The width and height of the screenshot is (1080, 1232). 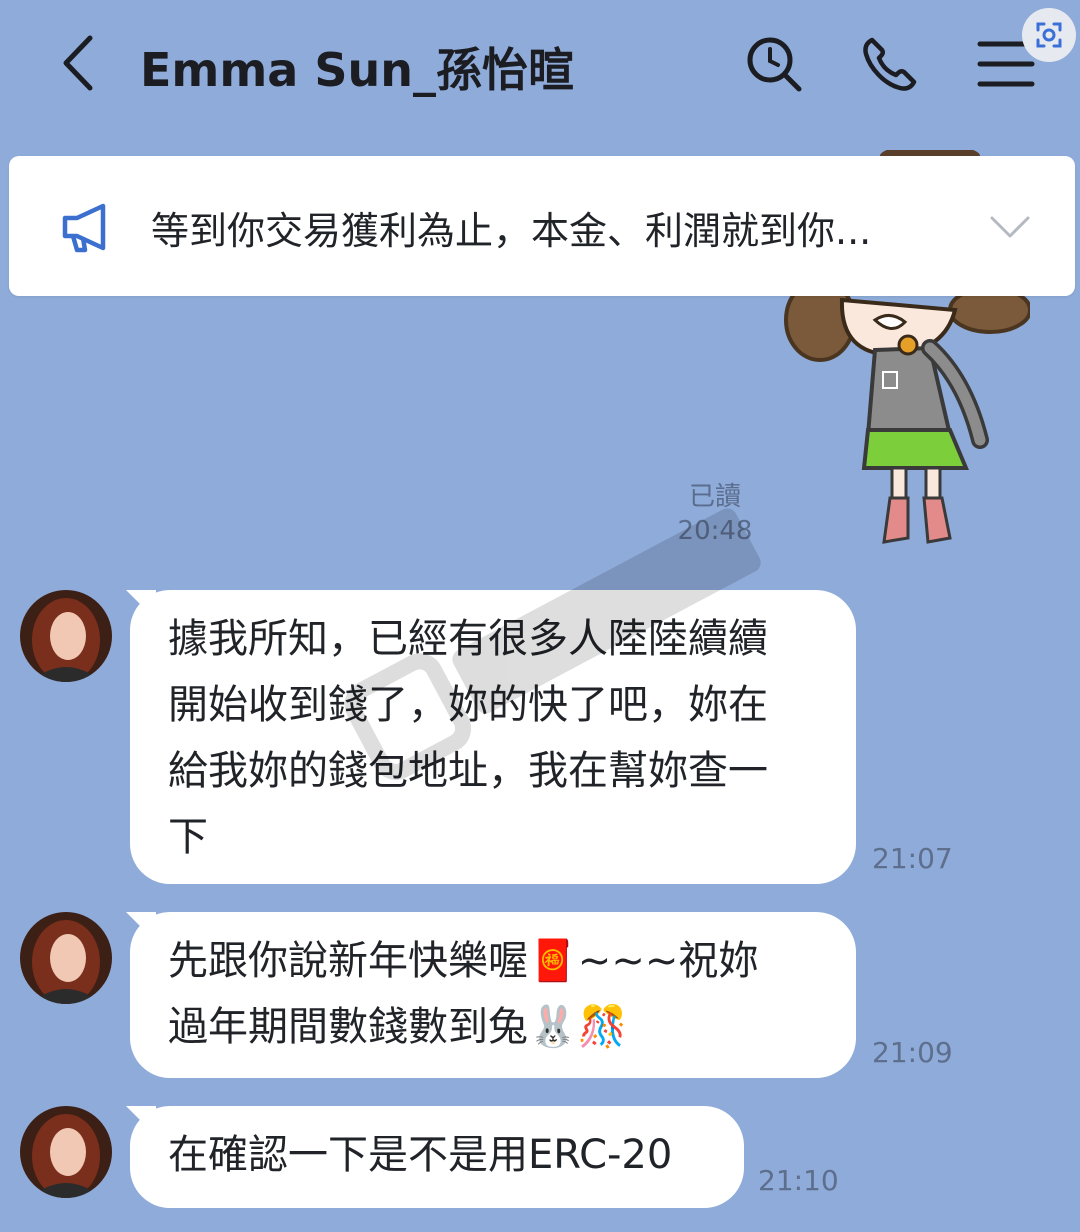 I want to click on message-line: 據我所知，已經有很多人陸陸續續, so click(x=468, y=639).